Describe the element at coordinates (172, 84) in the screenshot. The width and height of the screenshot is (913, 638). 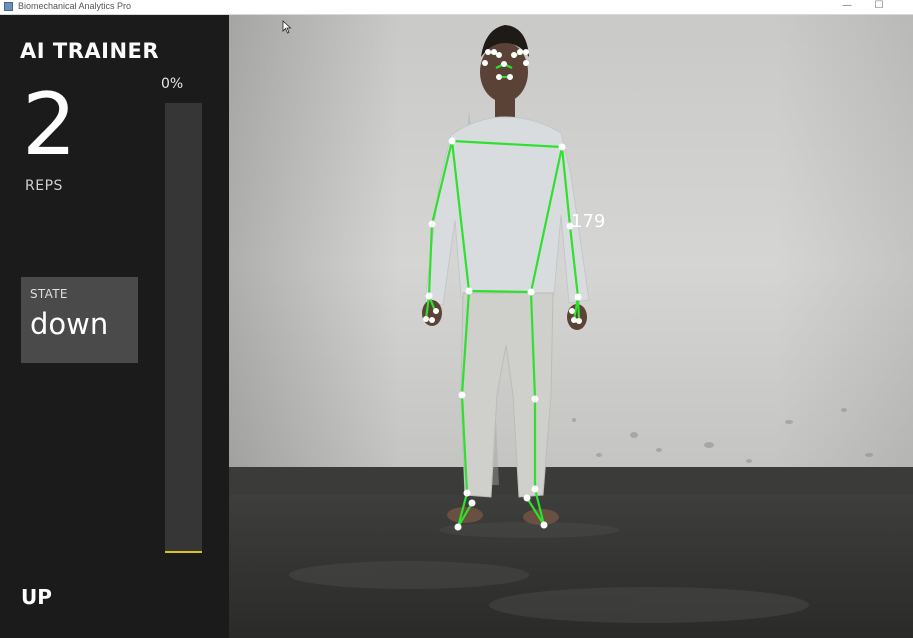
I see `progress-percent-label: 0%` at that location.